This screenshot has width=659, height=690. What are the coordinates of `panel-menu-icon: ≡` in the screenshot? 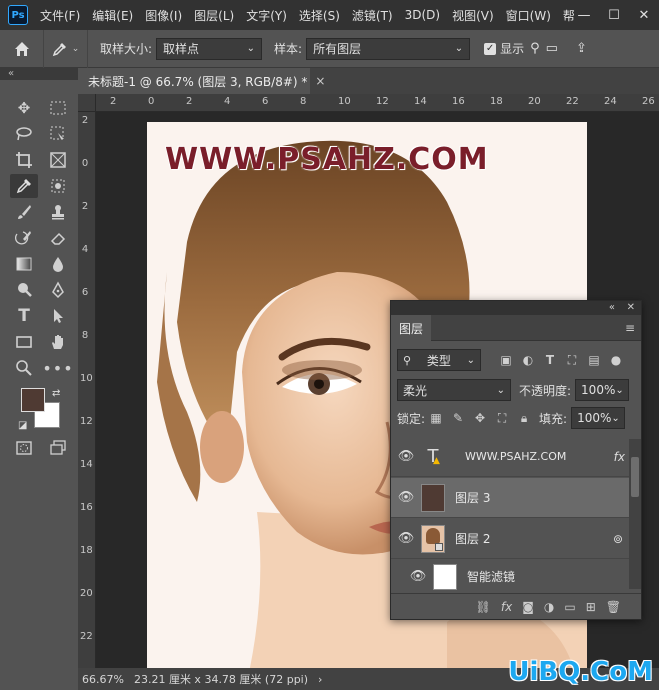 It's located at (630, 328).